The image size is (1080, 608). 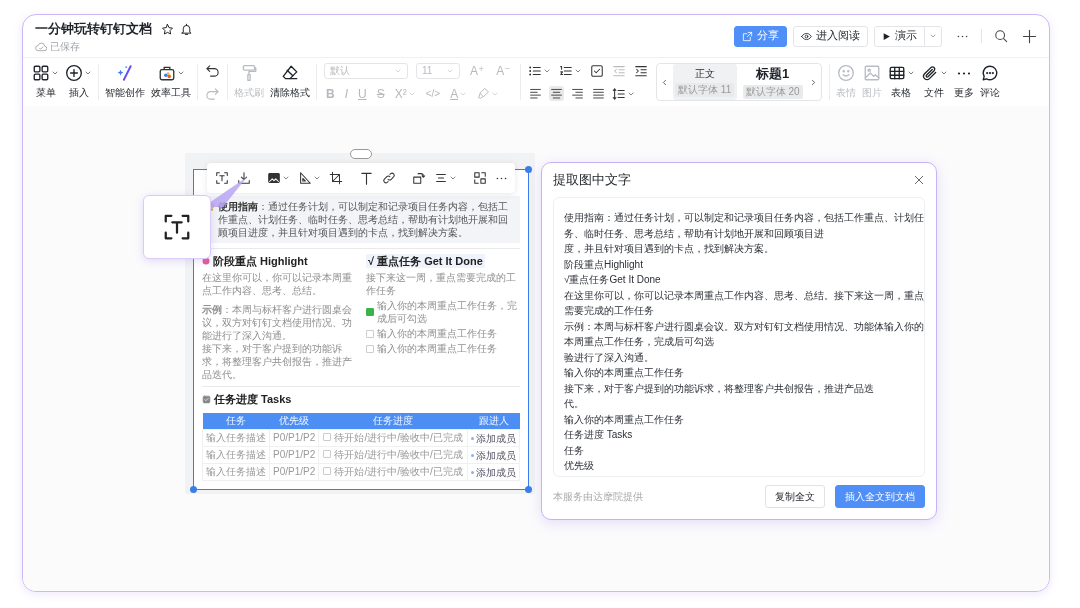 I want to click on drag-handle, so click(x=361, y=154).